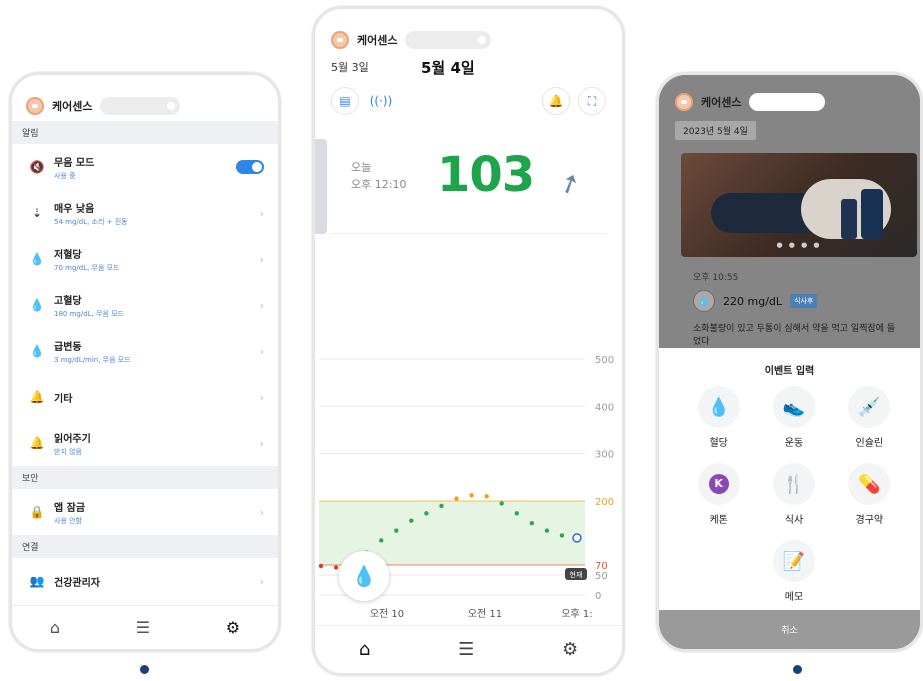 This screenshot has width=923, height=681. What do you see at coordinates (364, 576) in the screenshot?
I see `add-event-drop-button: 💧` at bounding box center [364, 576].